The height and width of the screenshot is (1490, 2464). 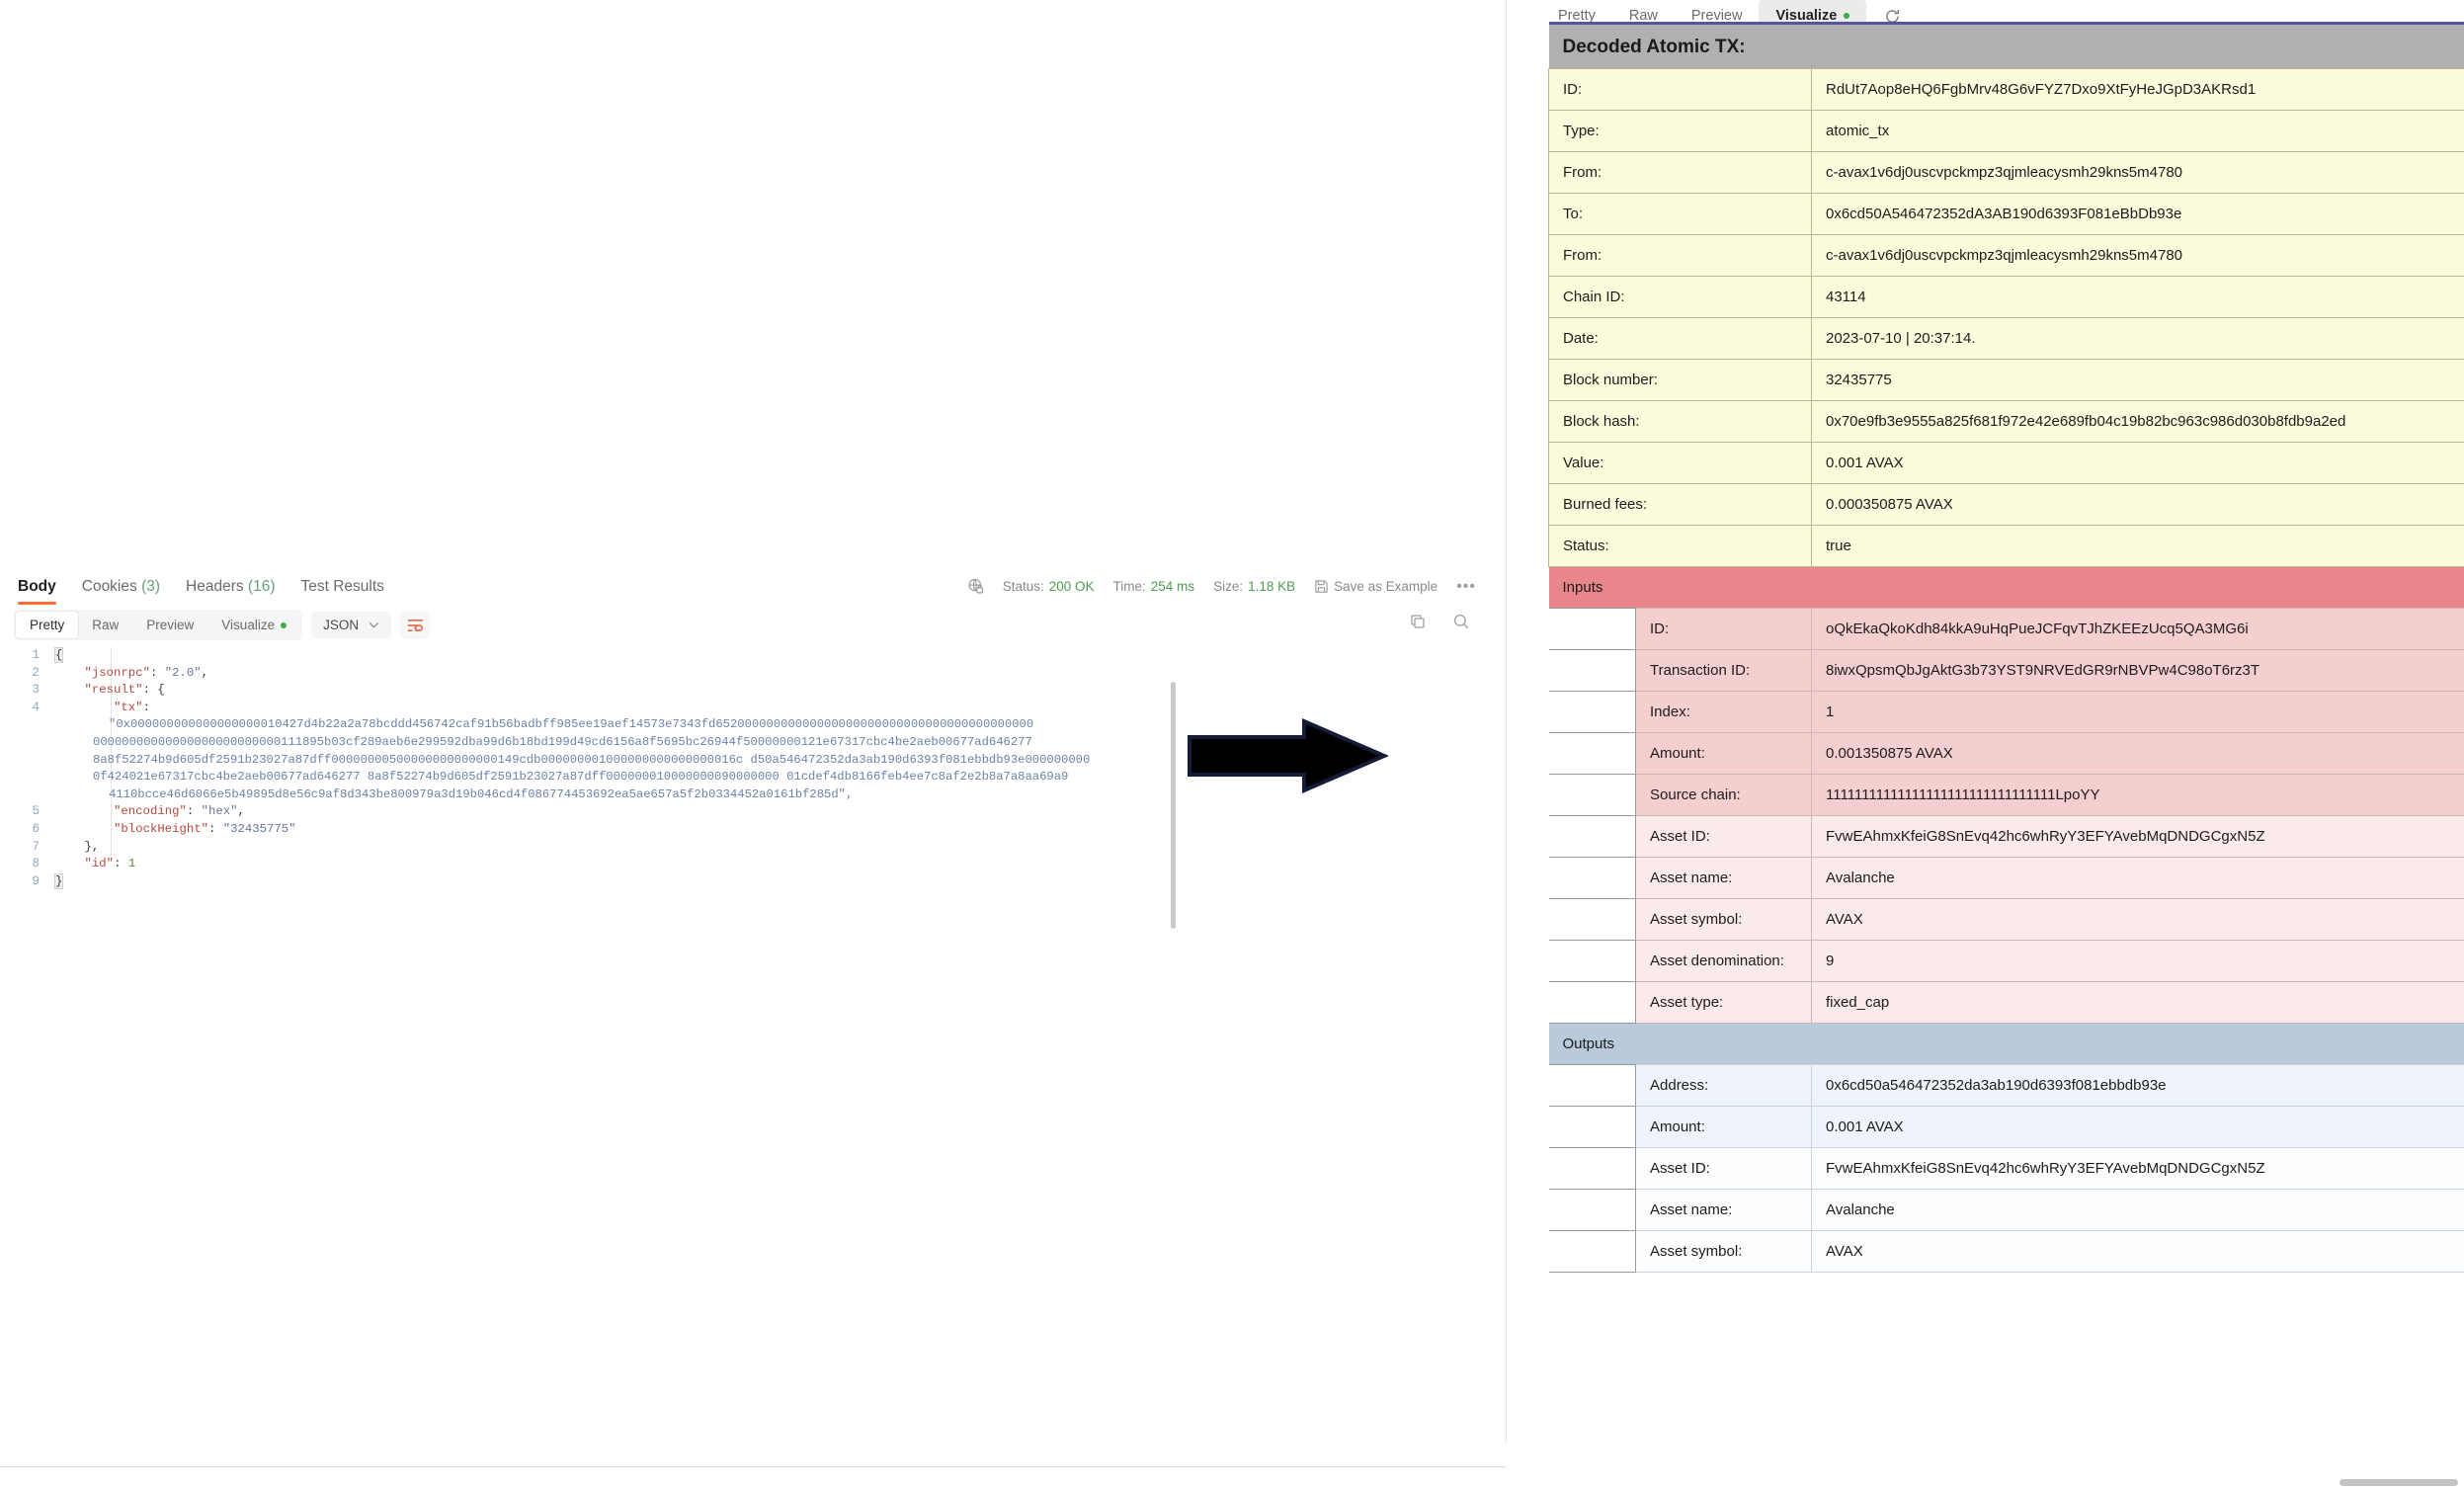 I want to click on code-line: 8 "id": 1, so click(x=753, y=864).